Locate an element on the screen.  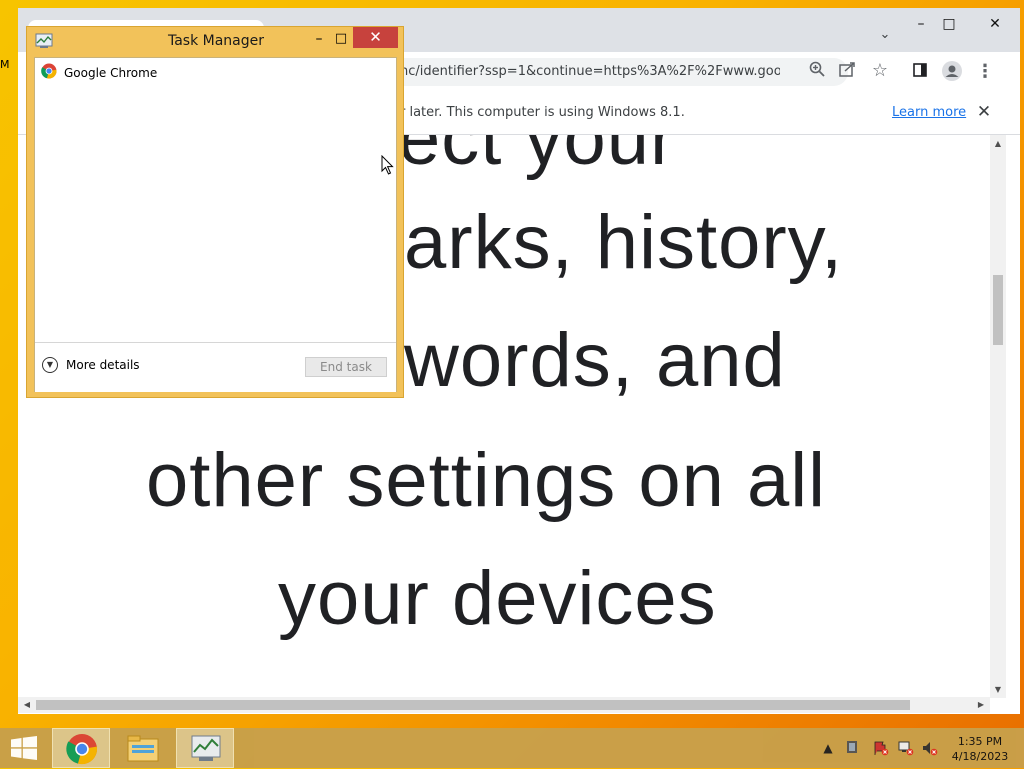
chrome-maximize-button: □ is located at coordinates (949, 24).